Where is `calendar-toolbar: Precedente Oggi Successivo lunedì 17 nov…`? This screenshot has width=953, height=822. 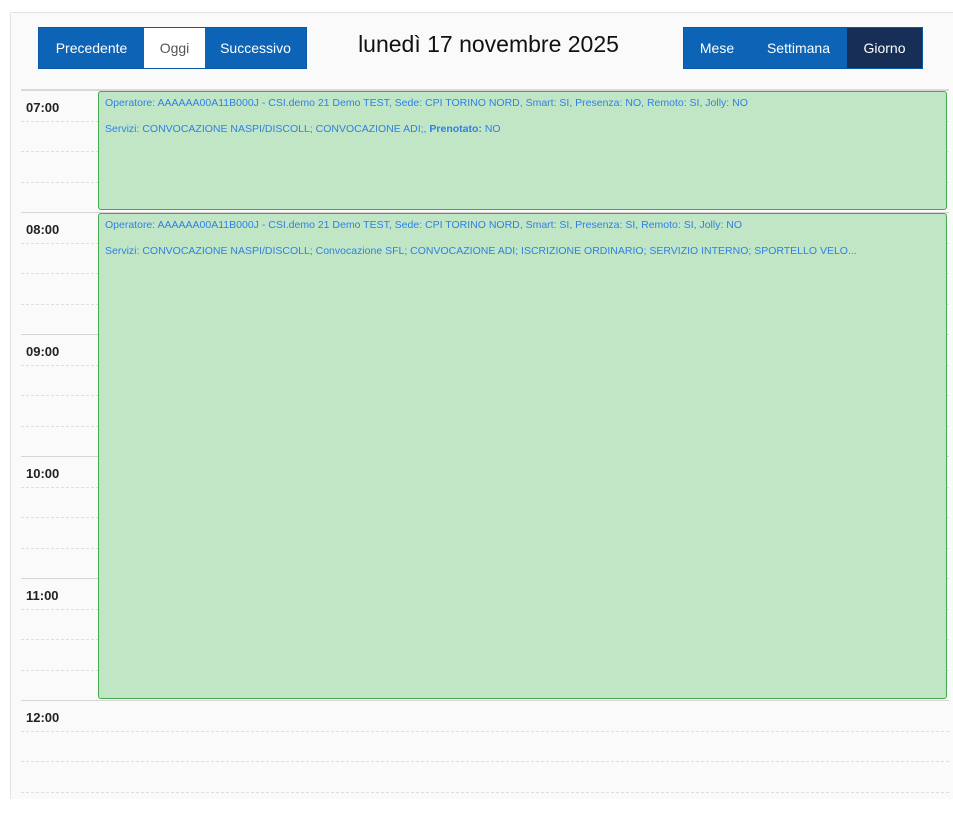 calendar-toolbar: Precedente Oggi Successivo lunedì 17 nov… is located at coordinates (482, 48).